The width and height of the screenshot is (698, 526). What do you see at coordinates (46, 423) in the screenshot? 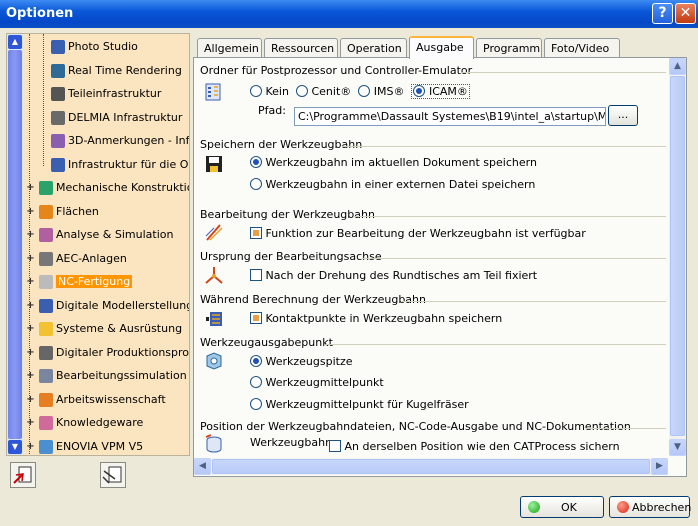
I see `knowledgeware-icon` at bounding box center [46, 423].